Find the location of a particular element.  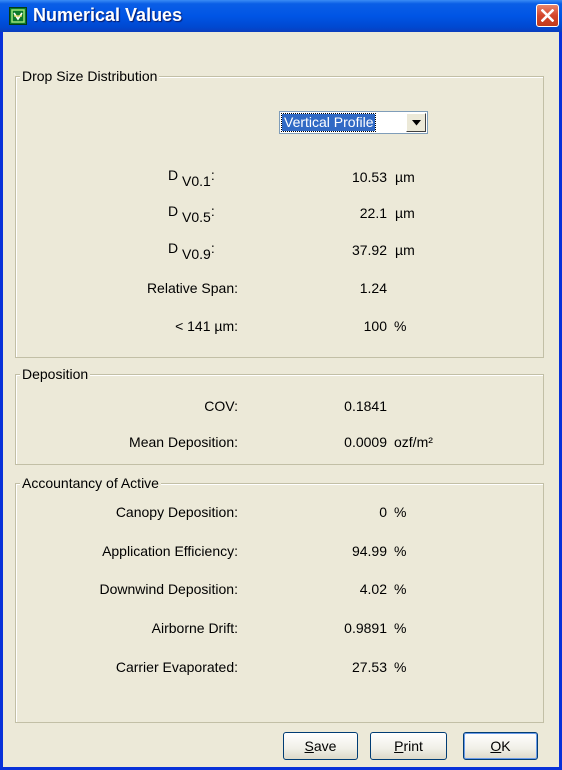

save-button: Save is located at coordinates (320, 746).